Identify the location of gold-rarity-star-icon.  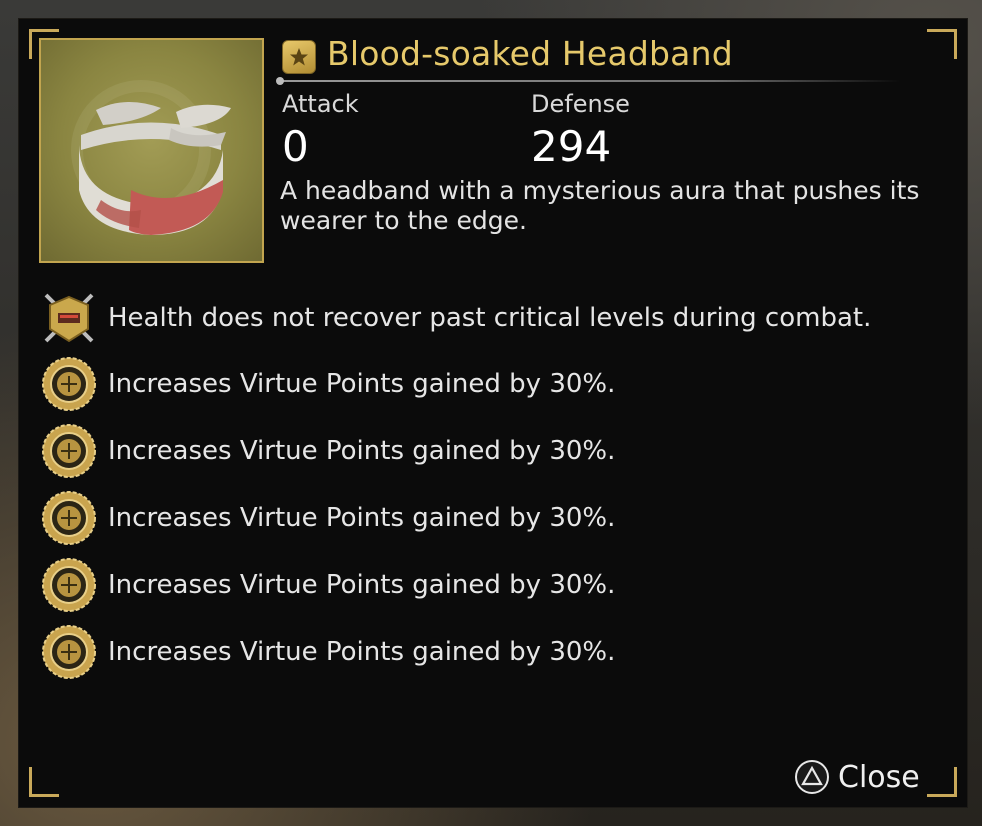
(299, 57).